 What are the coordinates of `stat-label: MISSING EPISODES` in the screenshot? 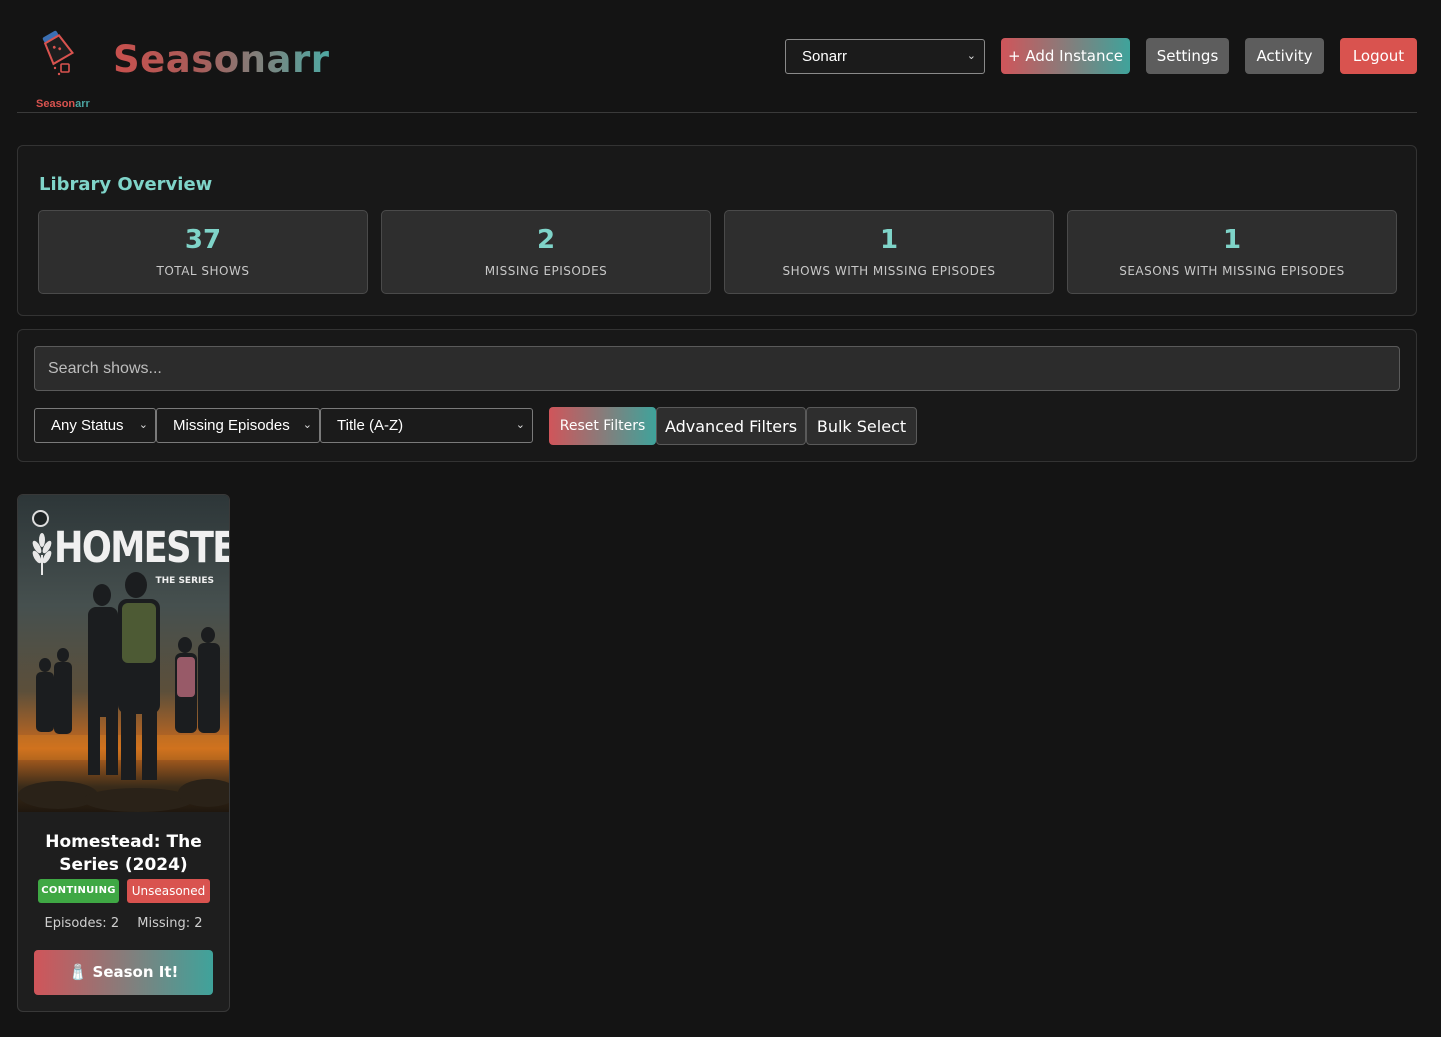 It's located at (546, 271).